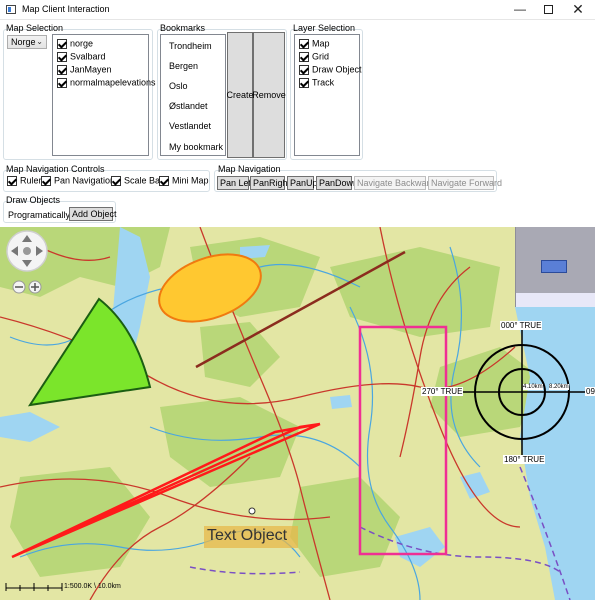  Describe the element at coordinates (184, 181) in the screenshot. I see `mini-map-checkbox: Mini Map` at that location.